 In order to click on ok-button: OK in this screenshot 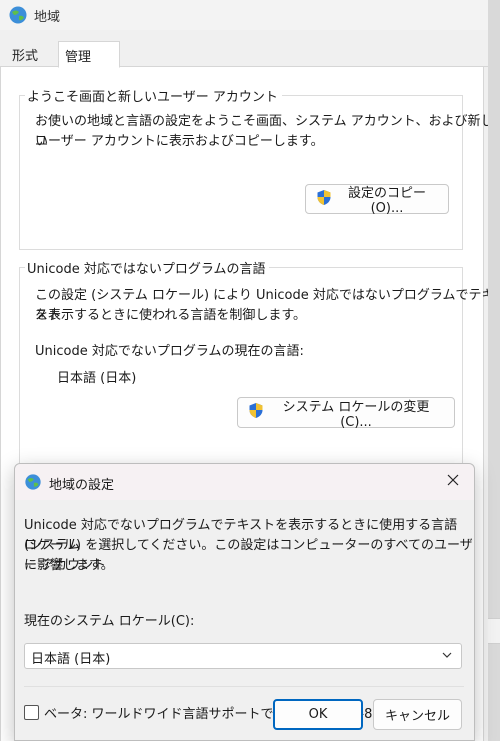, I will do `click(318, 714)`.